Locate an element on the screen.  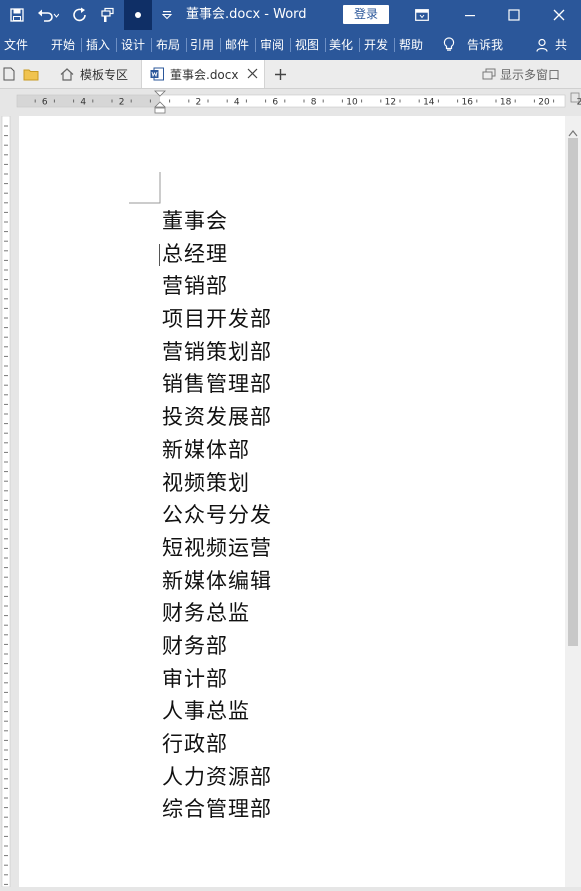
document-line: 营销部 is located at coordinates (217, 286).